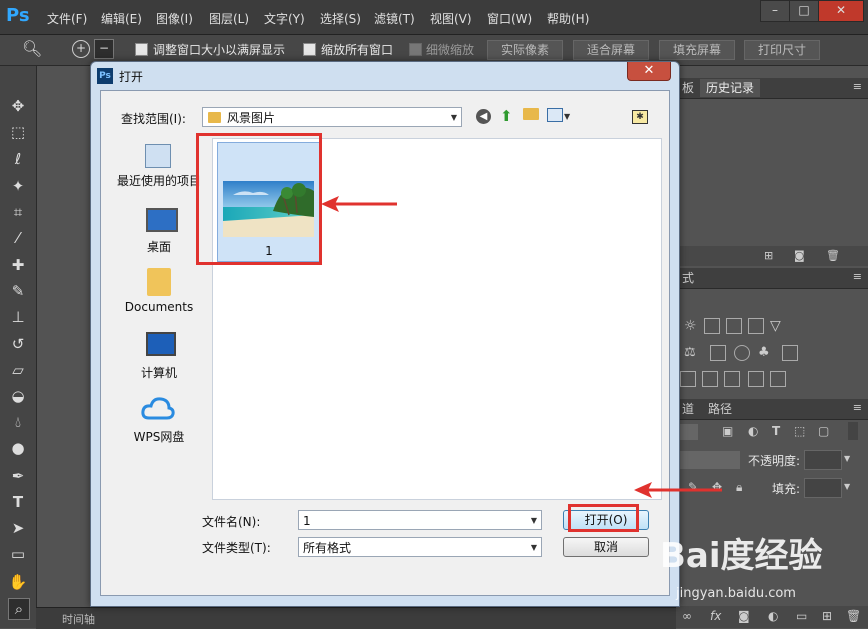  What do you see at coordinates (18, 476) in the screenshot?
I see `pen-tool-icon: ✒` at bounding box center [18, 476].